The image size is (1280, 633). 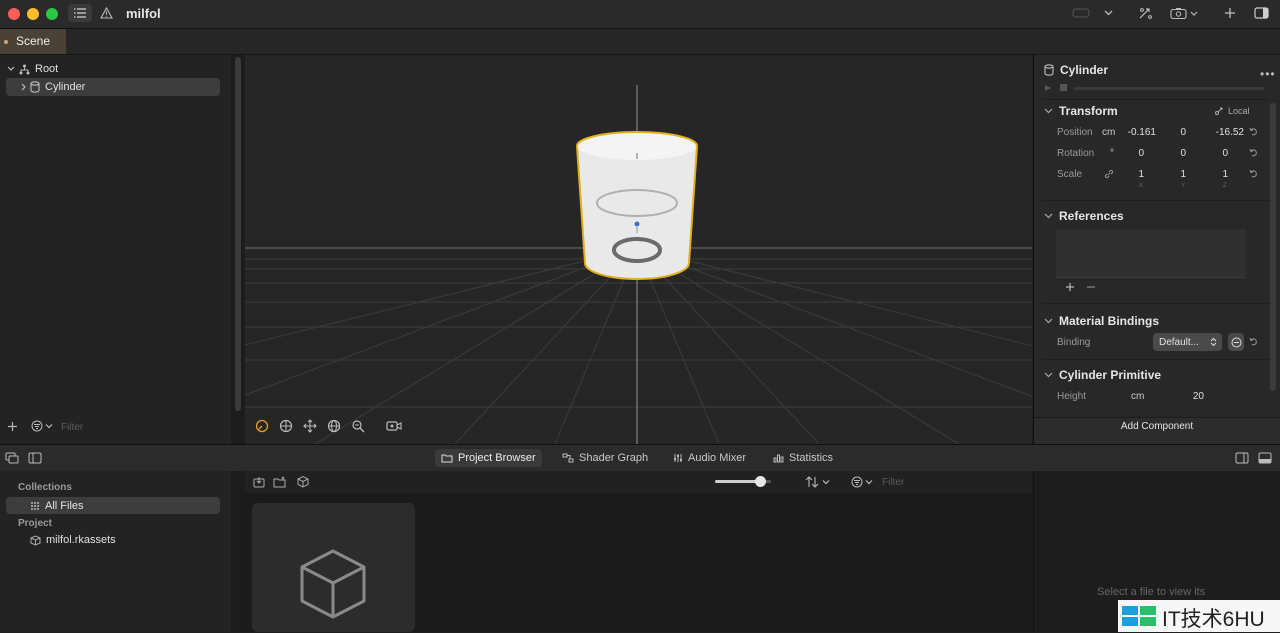 I want to click on cylinder-primitive-section-header: Cylinder Primitive, so click(x=1102, y=375).